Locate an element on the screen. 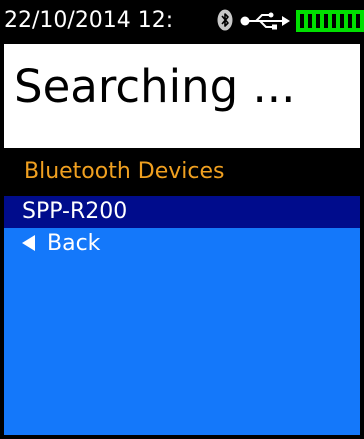  status-bar: 22/10/2014 12: is located at coordinates (182, 20).